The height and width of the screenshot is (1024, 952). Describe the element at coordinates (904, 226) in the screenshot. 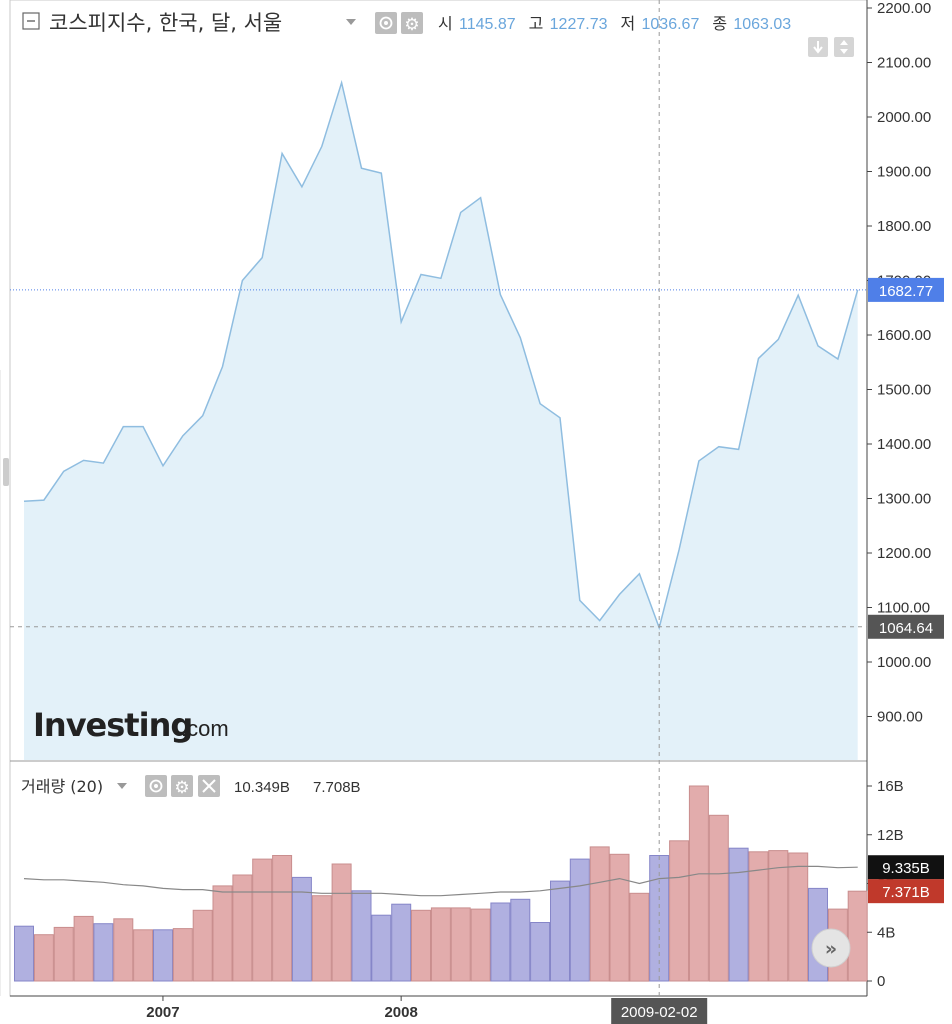

I see `price-tick-label: 1800.00` at that location.